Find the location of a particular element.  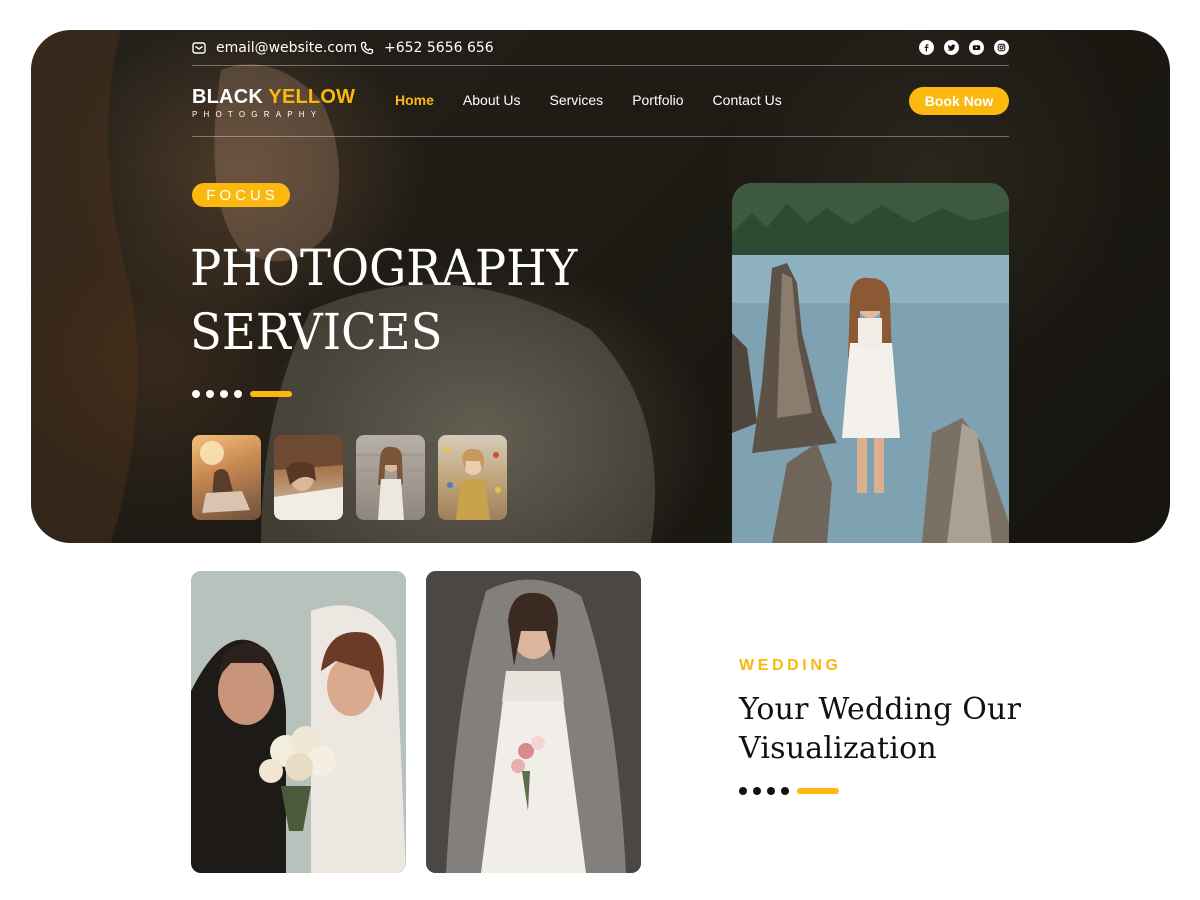

wedding-slider-indicator is located at coordinates (789, 791).